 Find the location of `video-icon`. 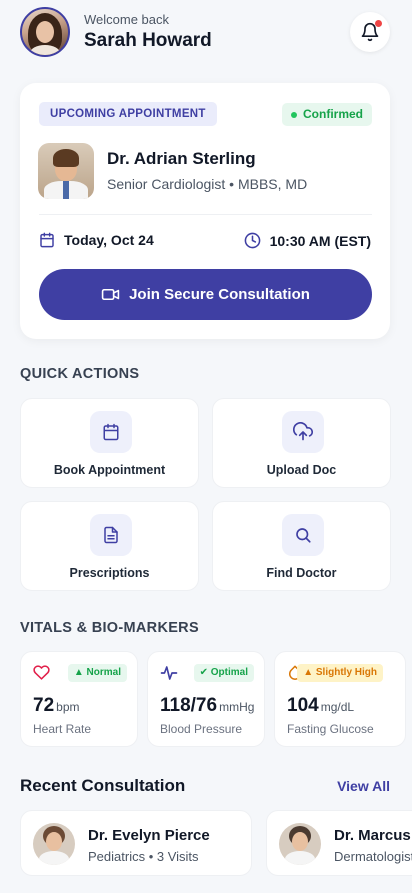

video-icon is located at coordinates (110, 294).